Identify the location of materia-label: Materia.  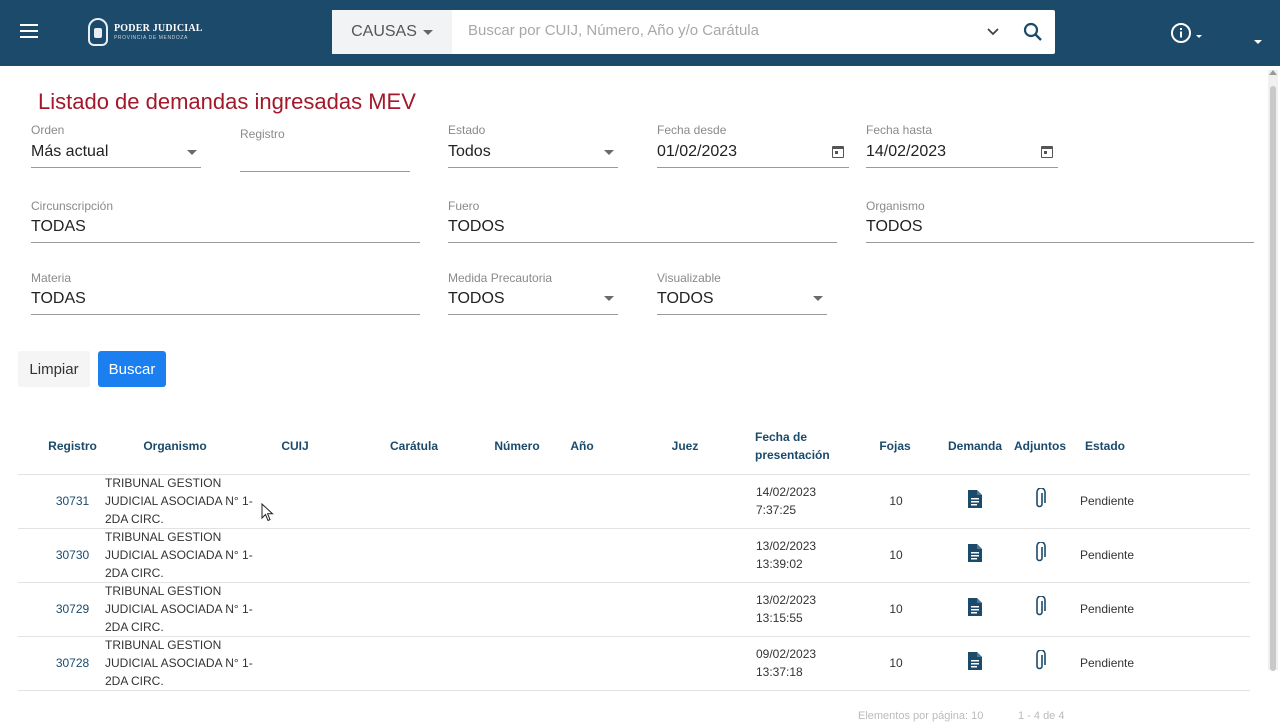
(51, 278).